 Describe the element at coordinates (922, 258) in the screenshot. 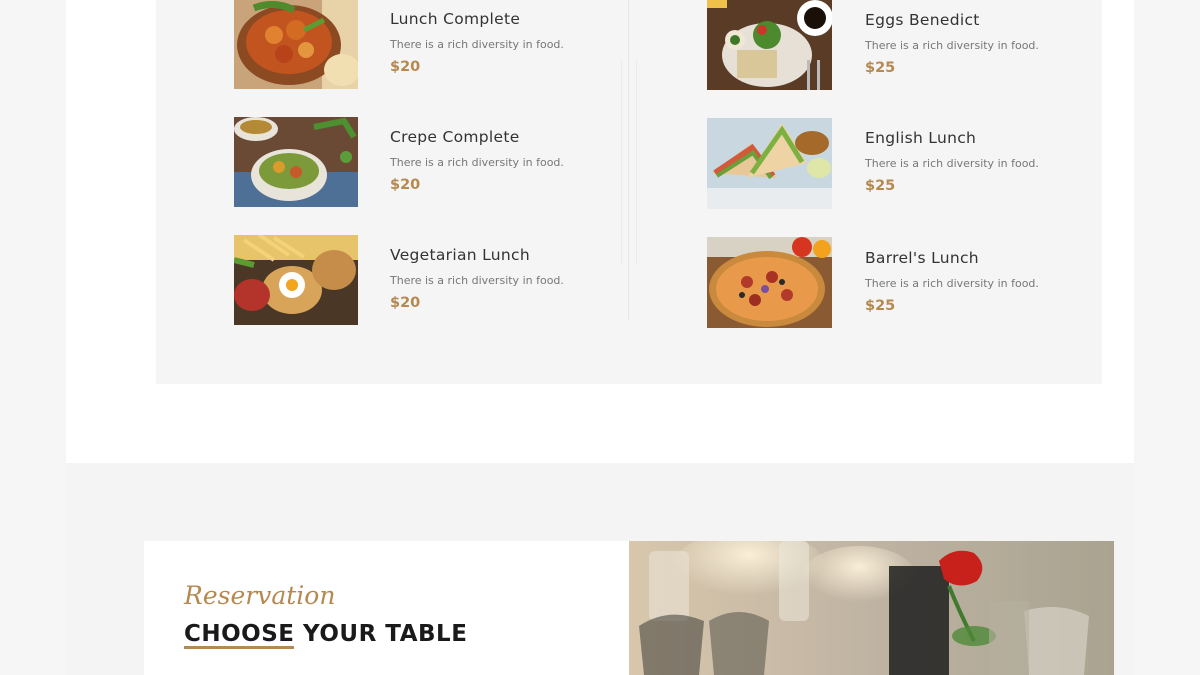

I see `menu-item-name: Barrel's Lunch` at that location.